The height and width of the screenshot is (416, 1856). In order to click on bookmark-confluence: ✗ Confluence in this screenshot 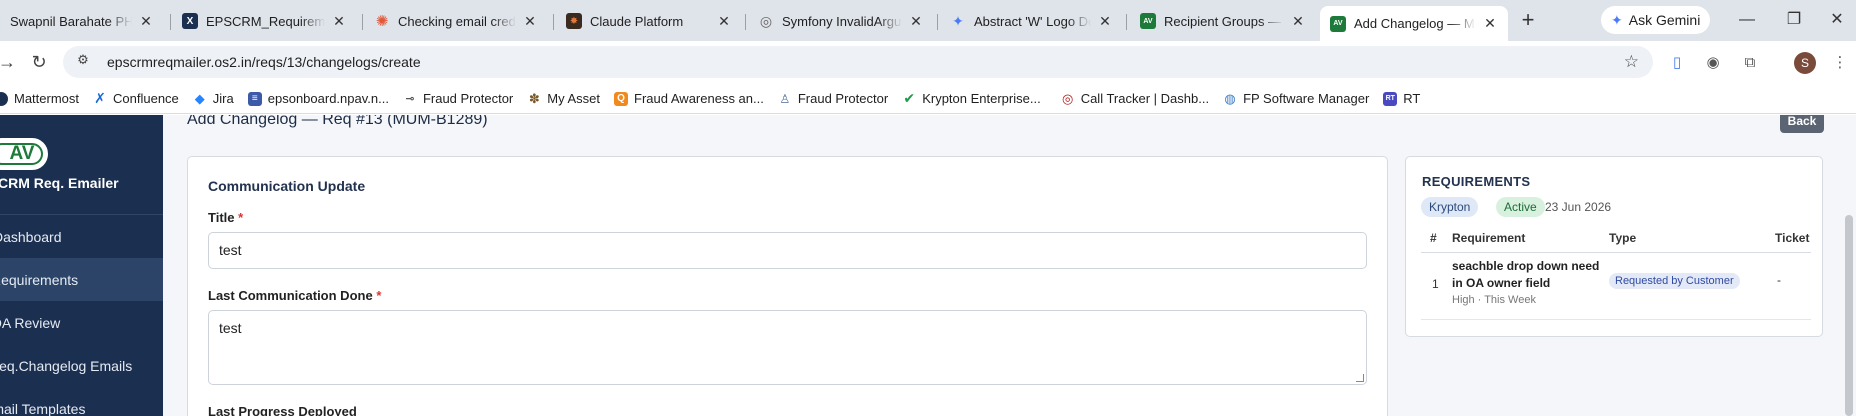, I will do `click(136, 98)`.